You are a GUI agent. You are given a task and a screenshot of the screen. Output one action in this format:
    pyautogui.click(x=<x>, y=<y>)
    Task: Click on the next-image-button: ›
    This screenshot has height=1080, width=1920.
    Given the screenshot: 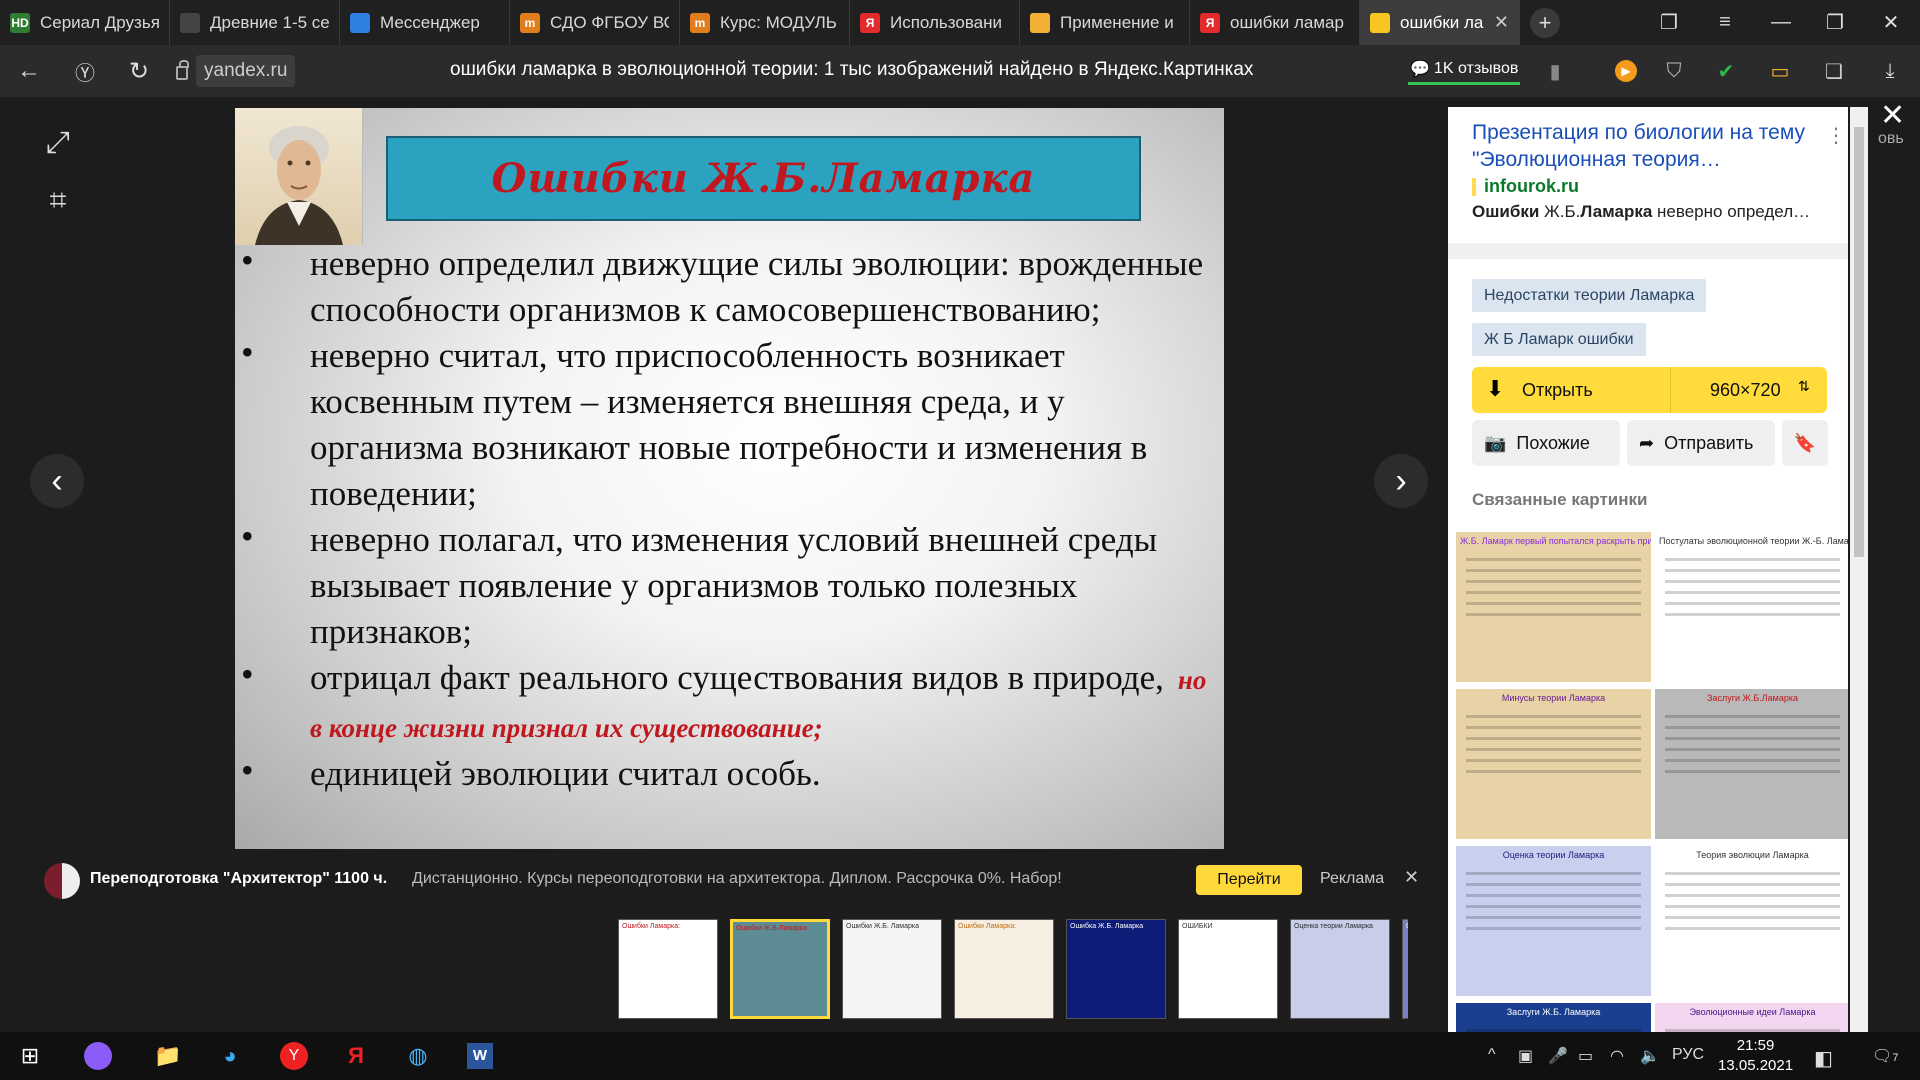 What is the action you would take?
    pyautogui.click(x=1401, y=481)
    